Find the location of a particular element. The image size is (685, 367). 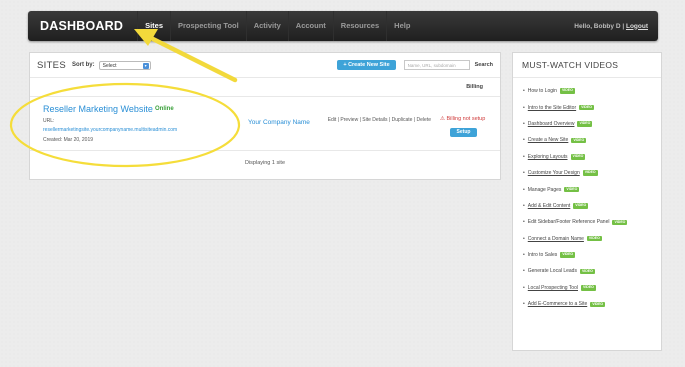

sort-select-value: Select is located at coordinates (109, 65).